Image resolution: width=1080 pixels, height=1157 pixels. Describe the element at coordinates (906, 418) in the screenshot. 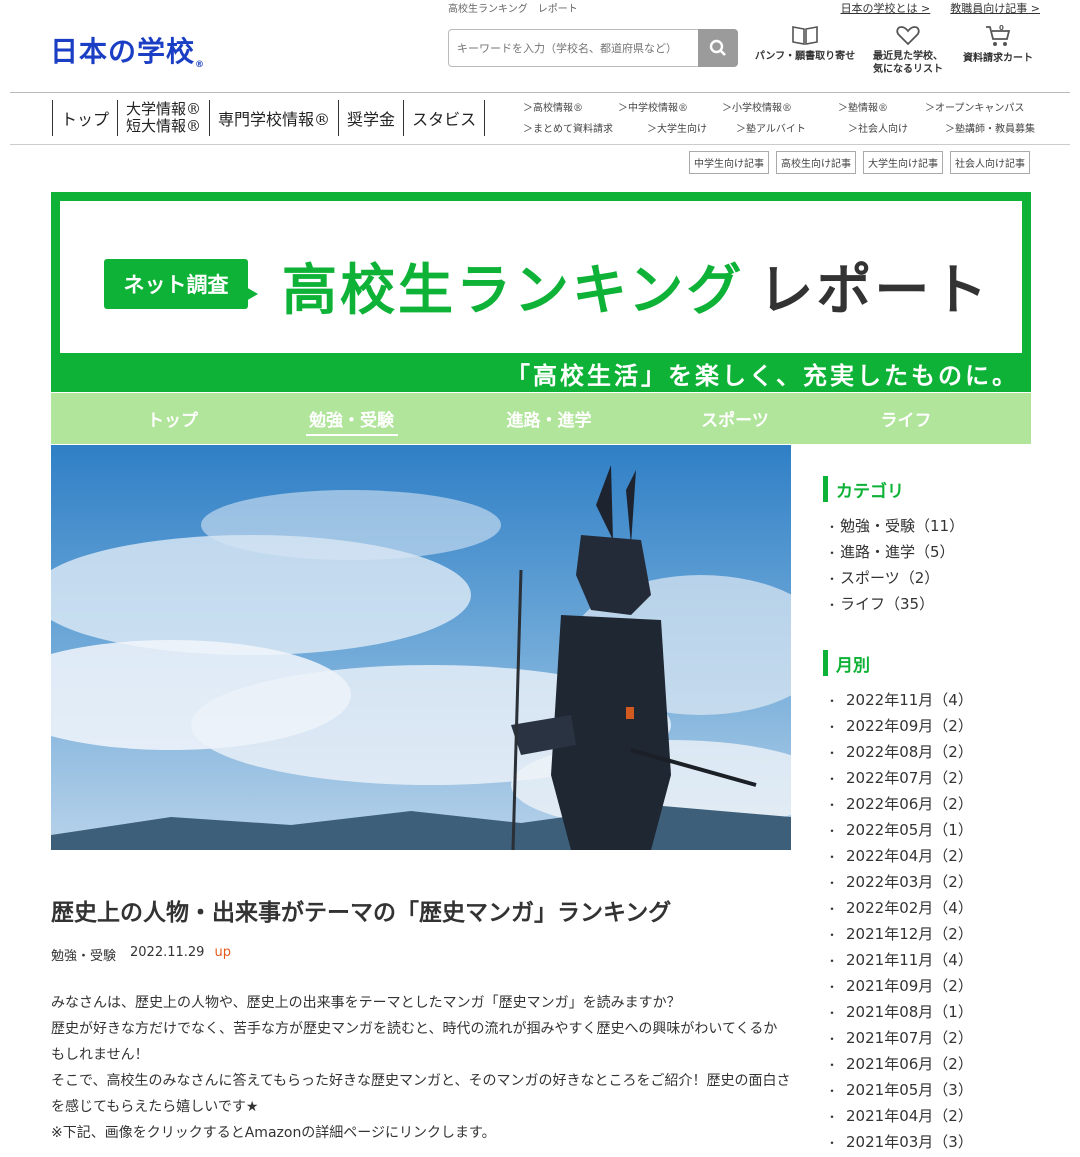

I see `cat-tab-life: ライフ` at that location.